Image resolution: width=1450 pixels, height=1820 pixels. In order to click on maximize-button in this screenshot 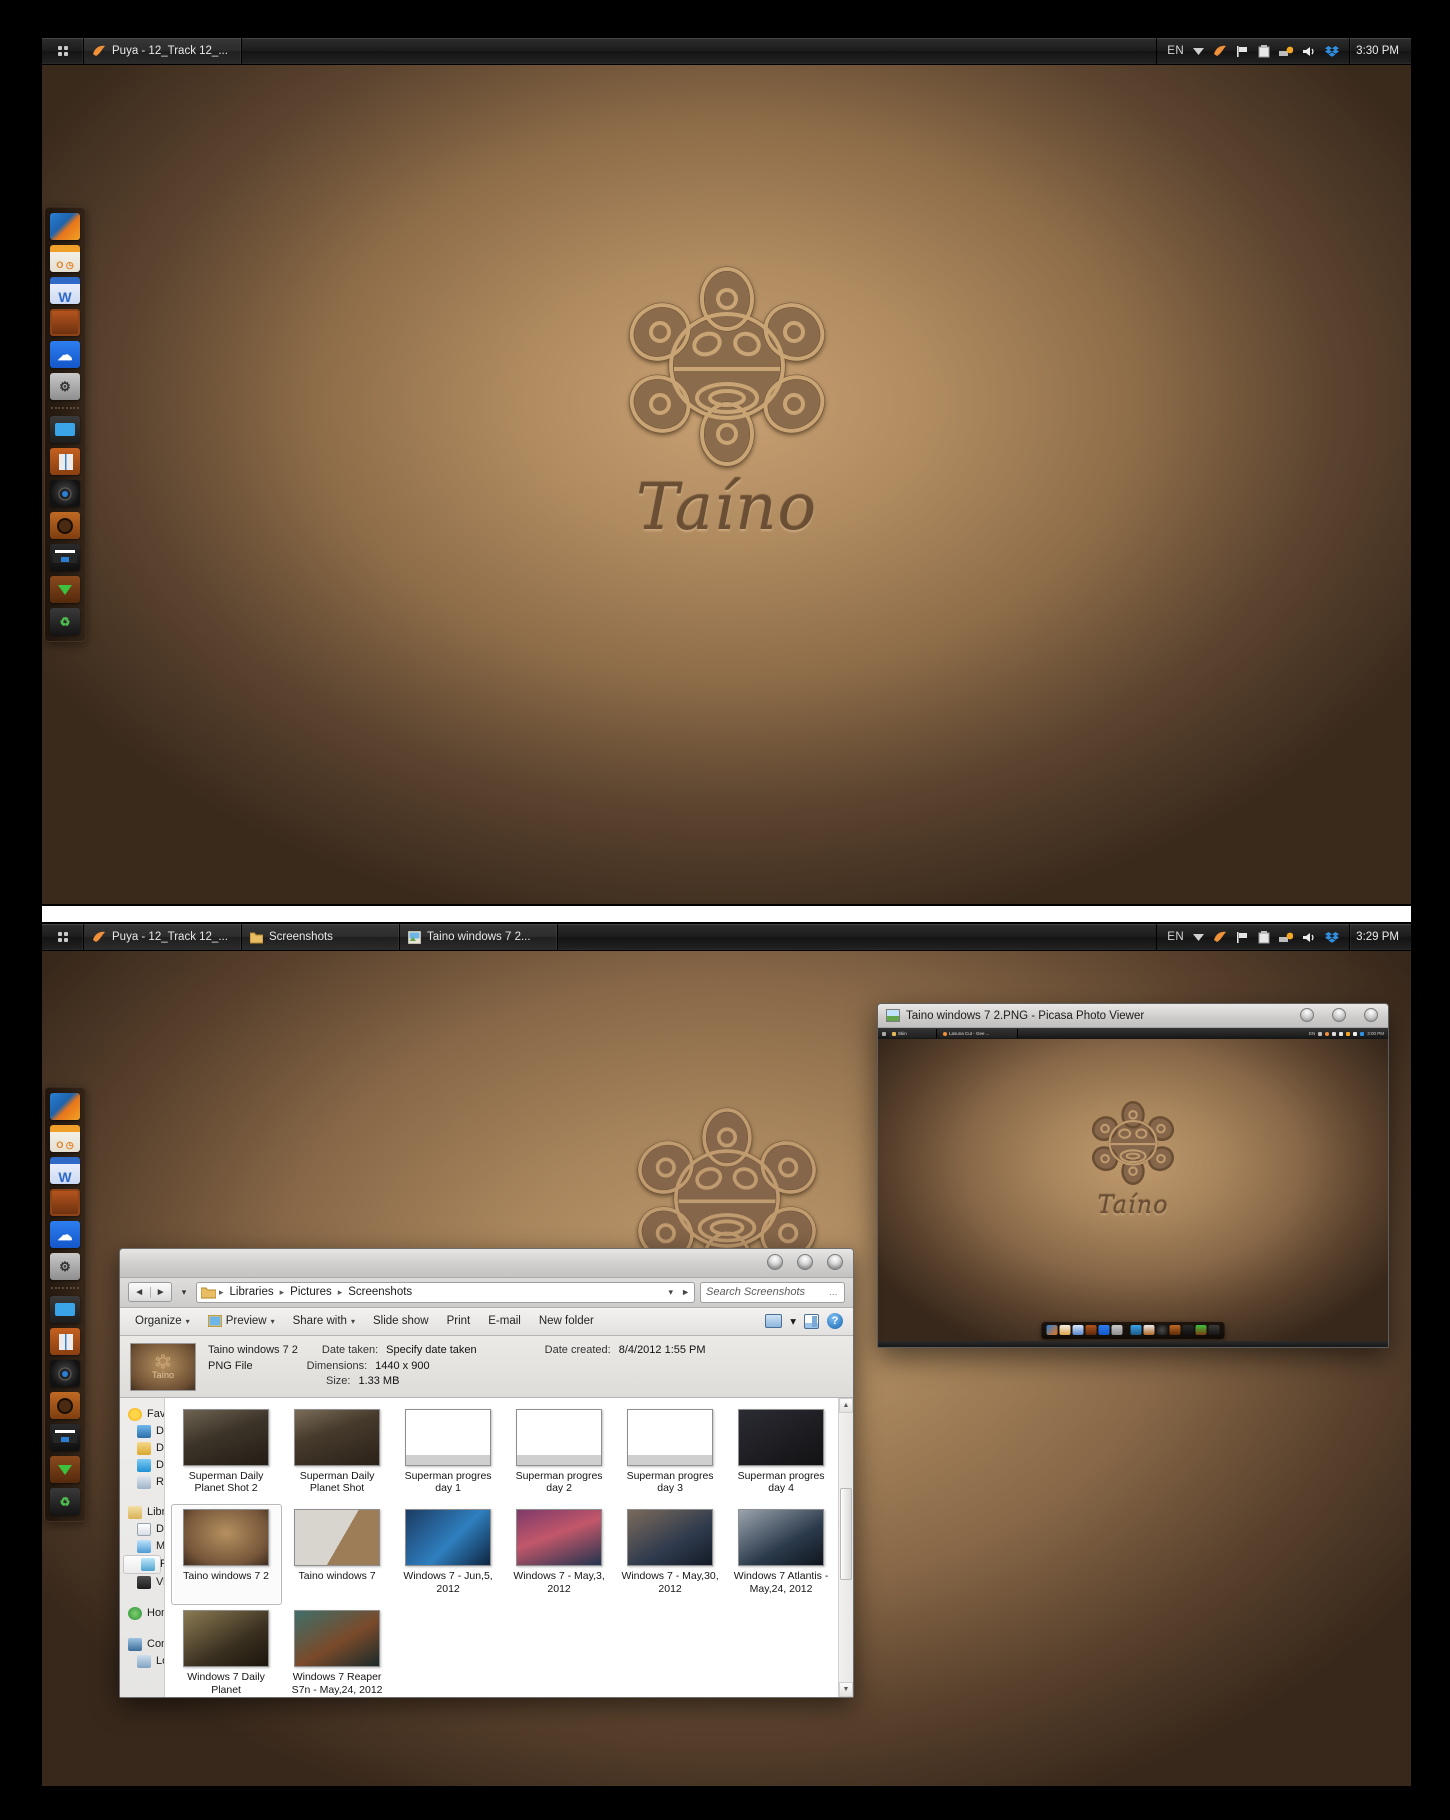, I will do `click(805, 1262)`.